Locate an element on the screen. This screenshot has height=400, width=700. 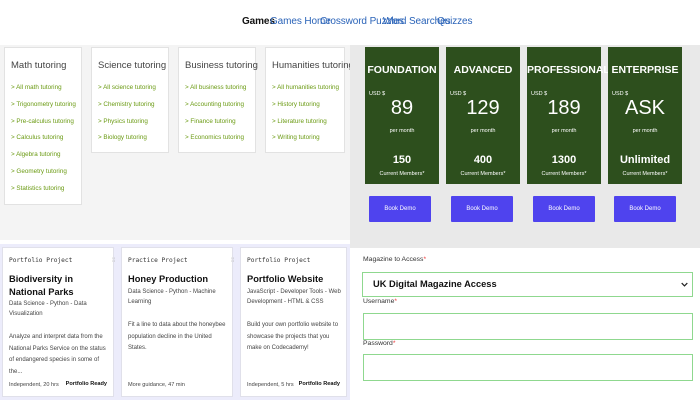
project-title: Honey Production is located at coordinates (168, 279).